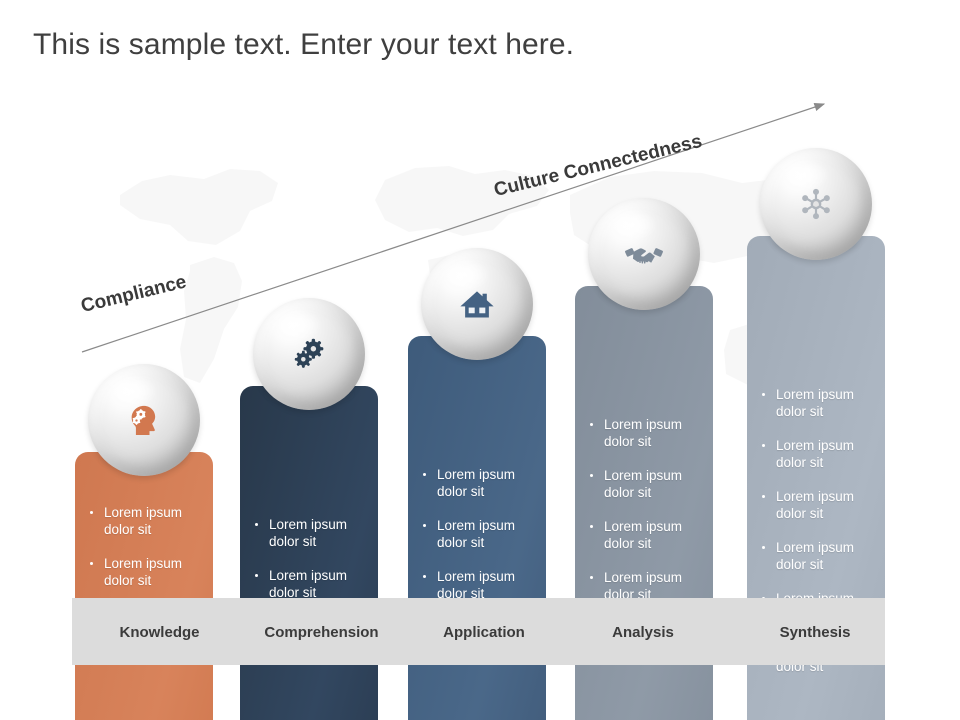  I want to click on footer-label-synthesis: Synthesis, so click(815, 632).